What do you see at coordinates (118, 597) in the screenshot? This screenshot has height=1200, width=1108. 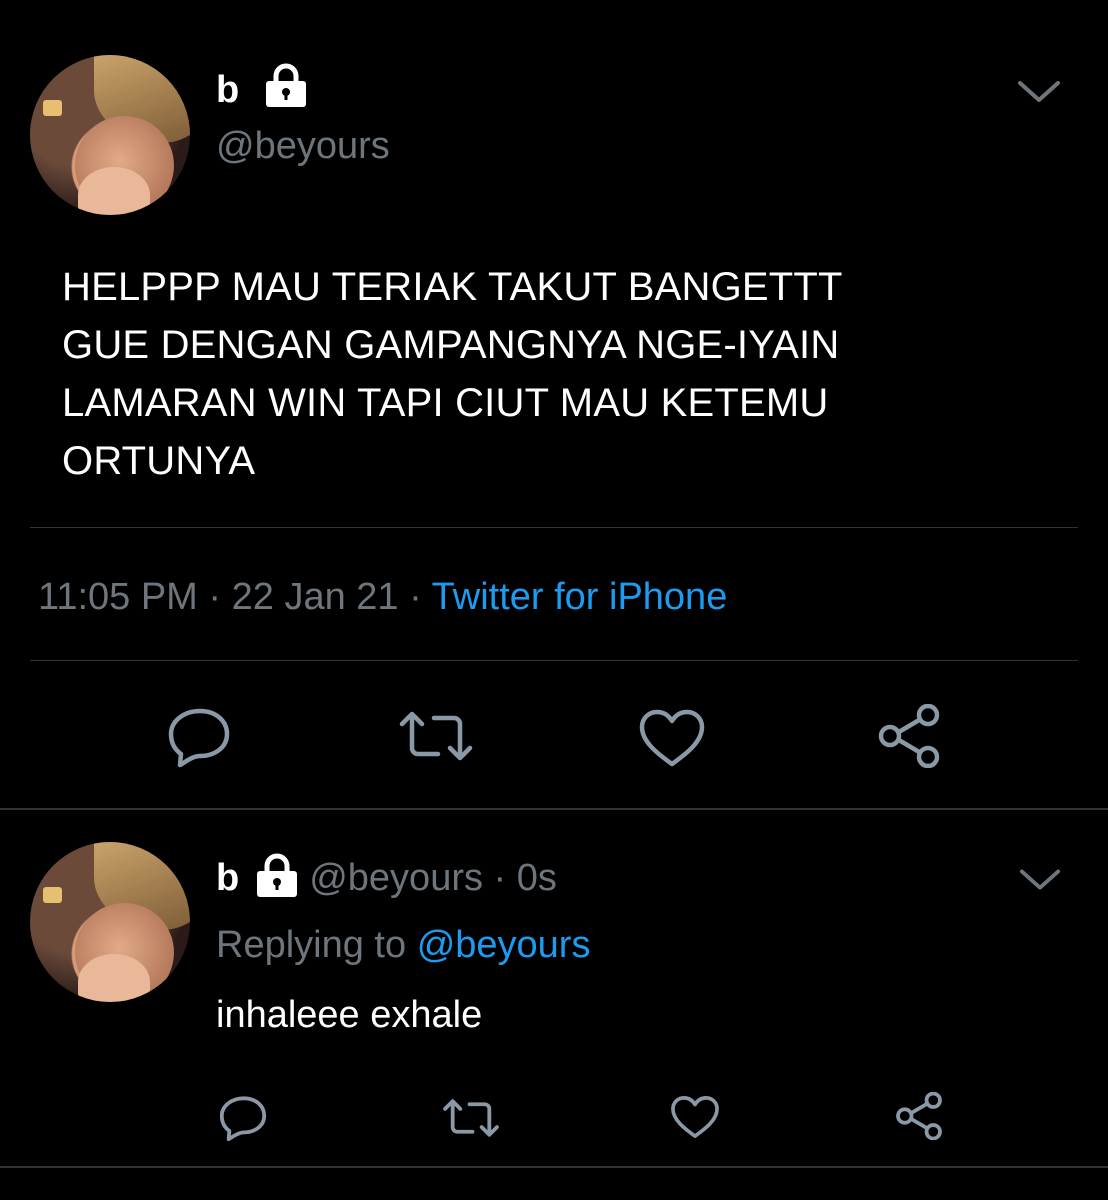 I see `tweet-time: 11:05 PM` at bounding box center [118, 597].